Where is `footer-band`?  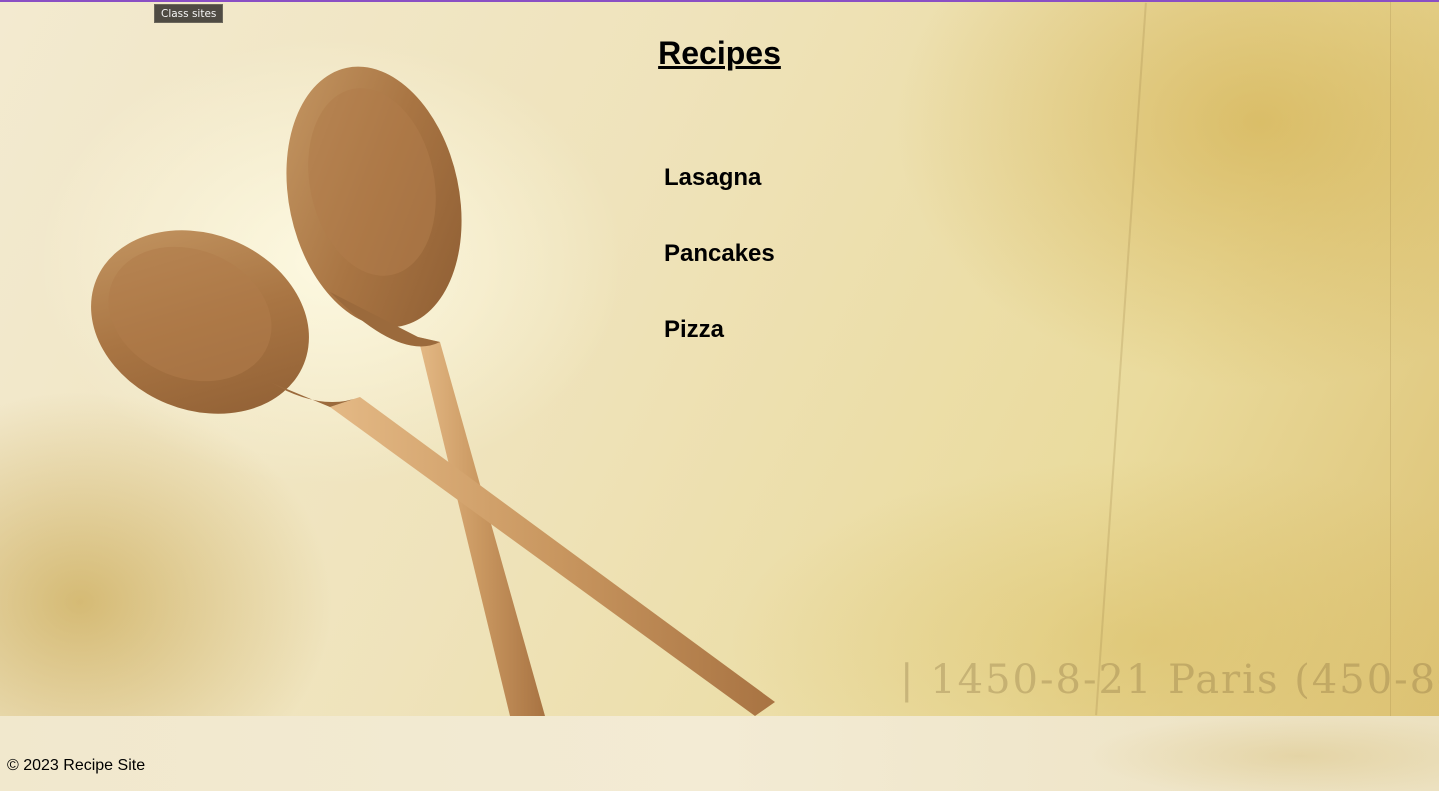 footer-band is located at coordinates (719, 753).